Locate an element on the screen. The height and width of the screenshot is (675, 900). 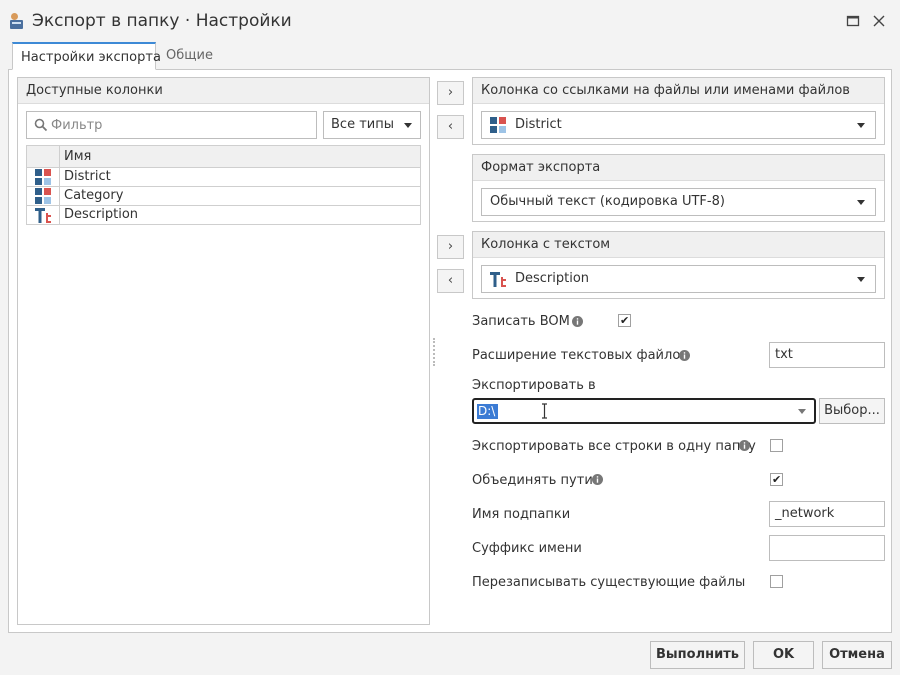
filter-box is located at coordinates (171, 125).